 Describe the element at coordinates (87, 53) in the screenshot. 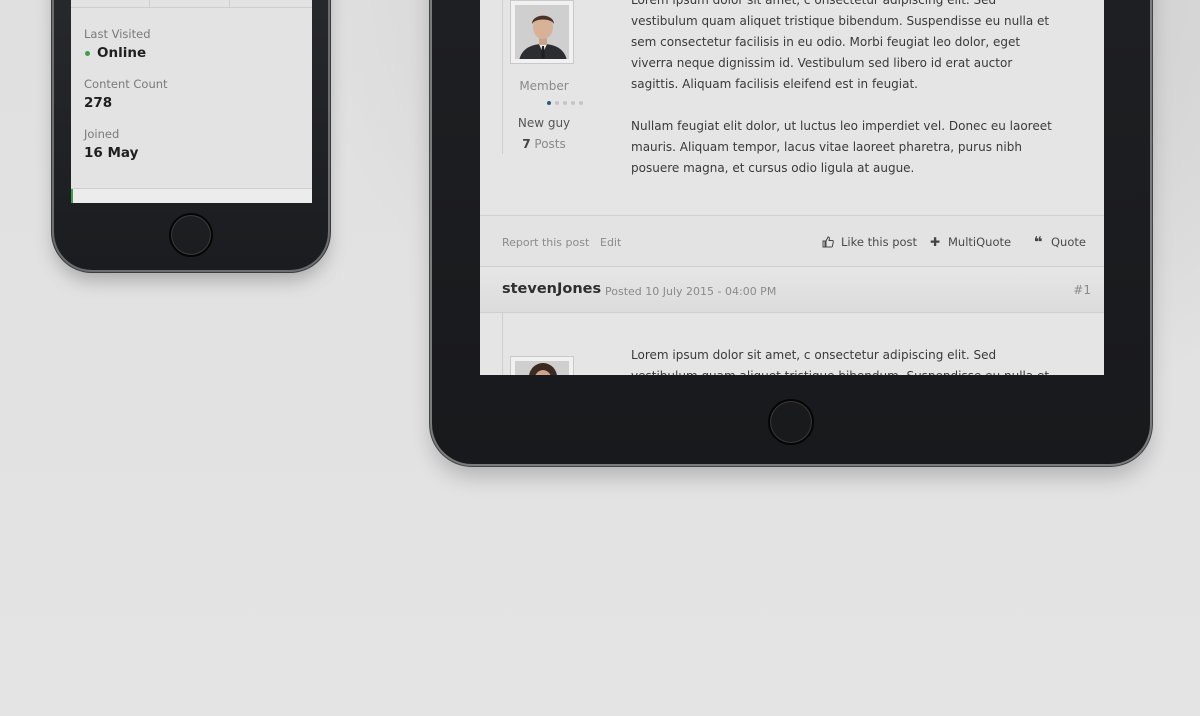

I see `online-status-dot` at that location.